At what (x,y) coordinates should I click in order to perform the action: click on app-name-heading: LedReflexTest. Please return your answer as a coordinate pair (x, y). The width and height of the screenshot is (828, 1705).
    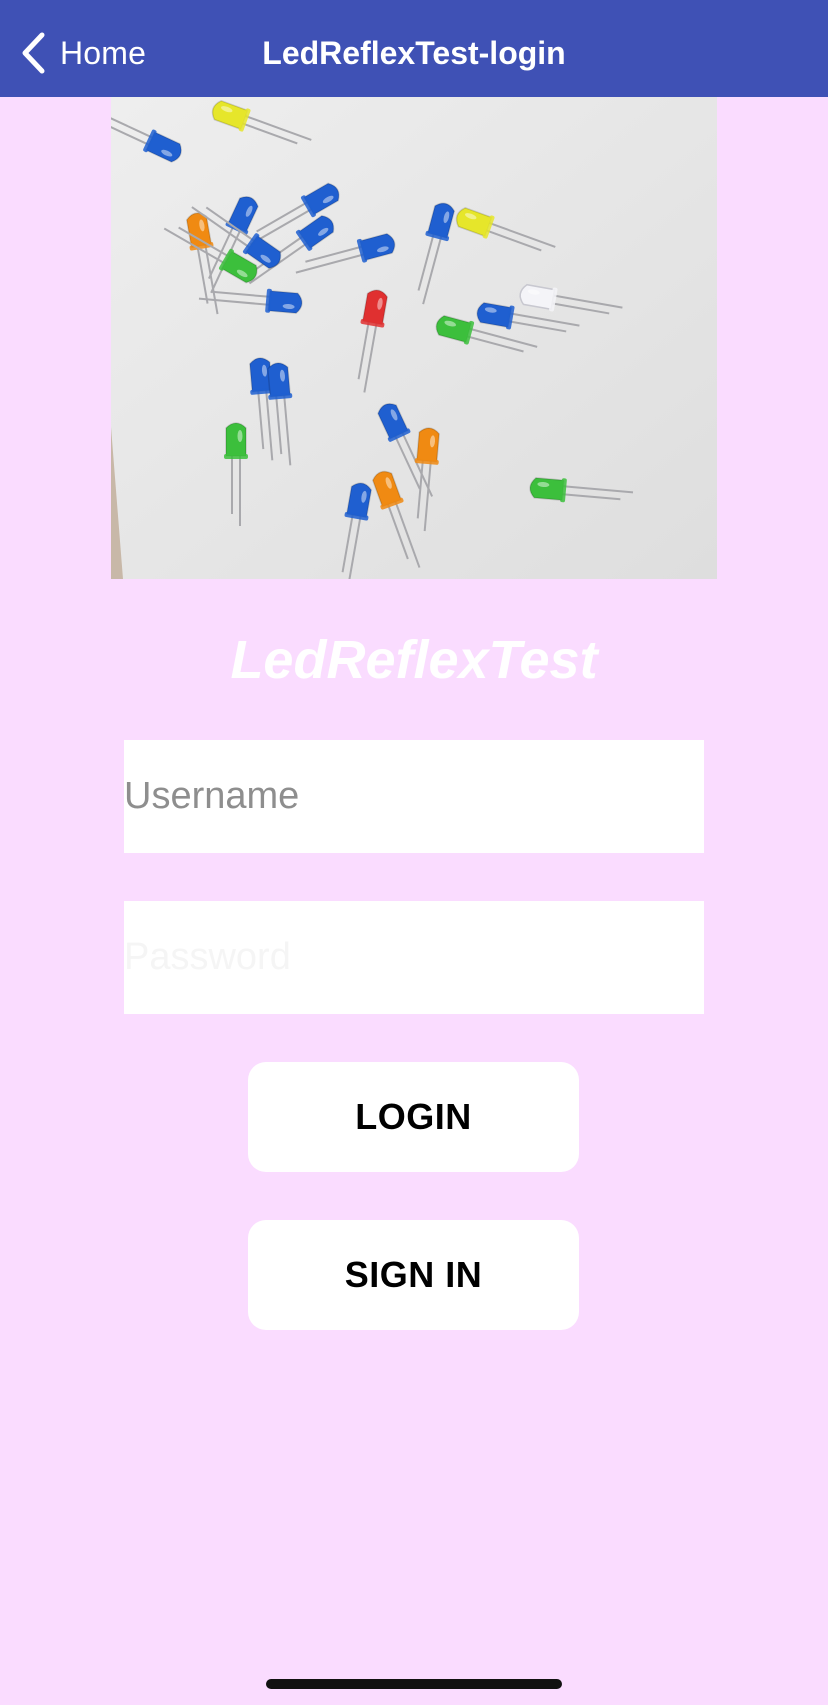
    Looking at the image, I should click on (414, 660).